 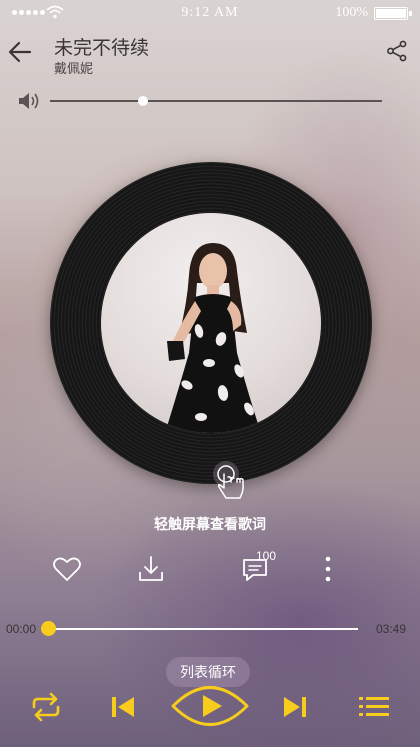 I want to click on artist-name: 戴佩妮, so click(x=74, y=68).